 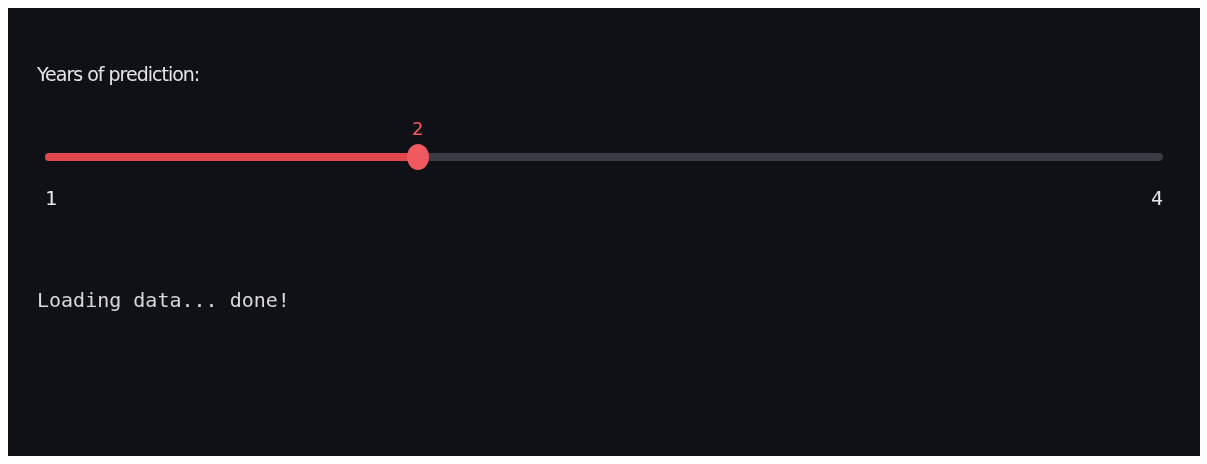 I want to click on slider-thumb, so click(x=417, y=156).